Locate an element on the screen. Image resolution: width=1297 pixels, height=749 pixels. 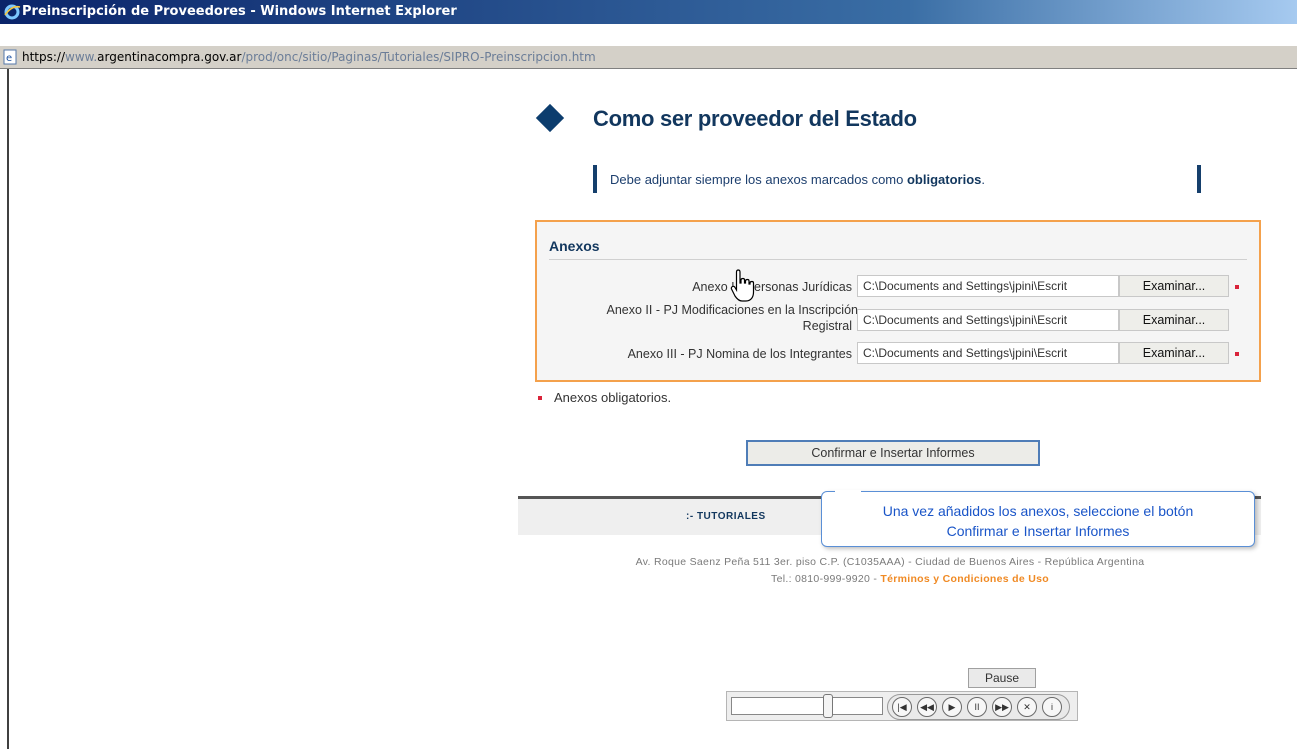
page-icon: e is located at coordinates (10, 57).